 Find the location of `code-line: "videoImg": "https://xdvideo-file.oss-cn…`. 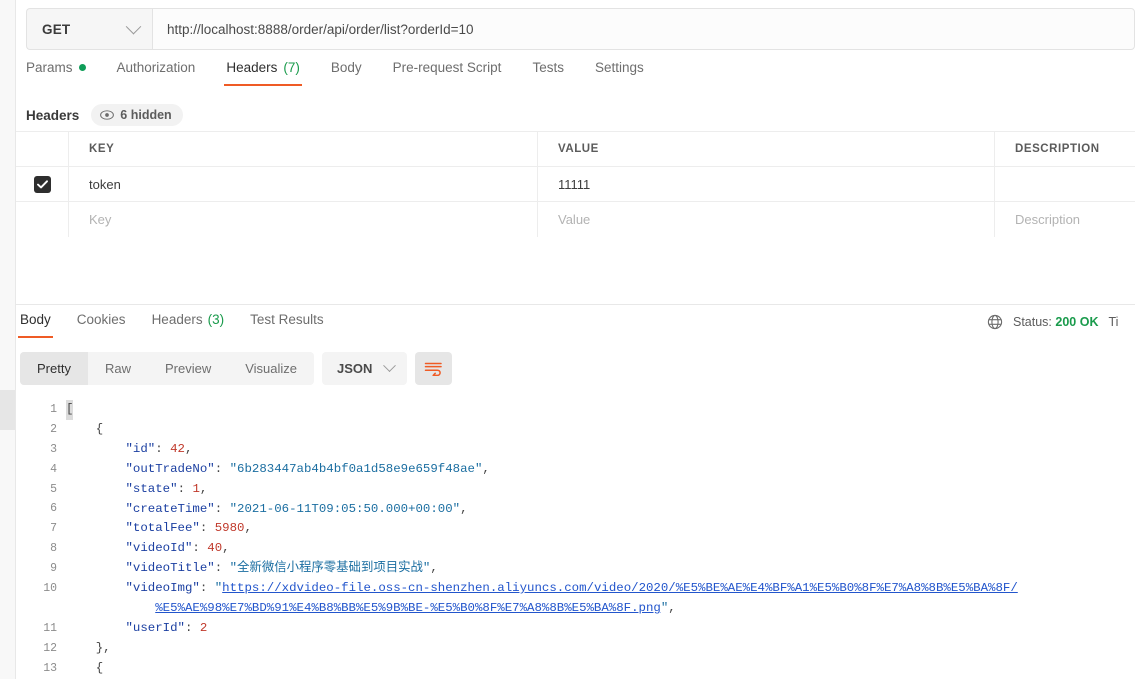

code-line: "videoImg": "https://xdvideo-file.oss-cn… is located at coordinates (571, 588).